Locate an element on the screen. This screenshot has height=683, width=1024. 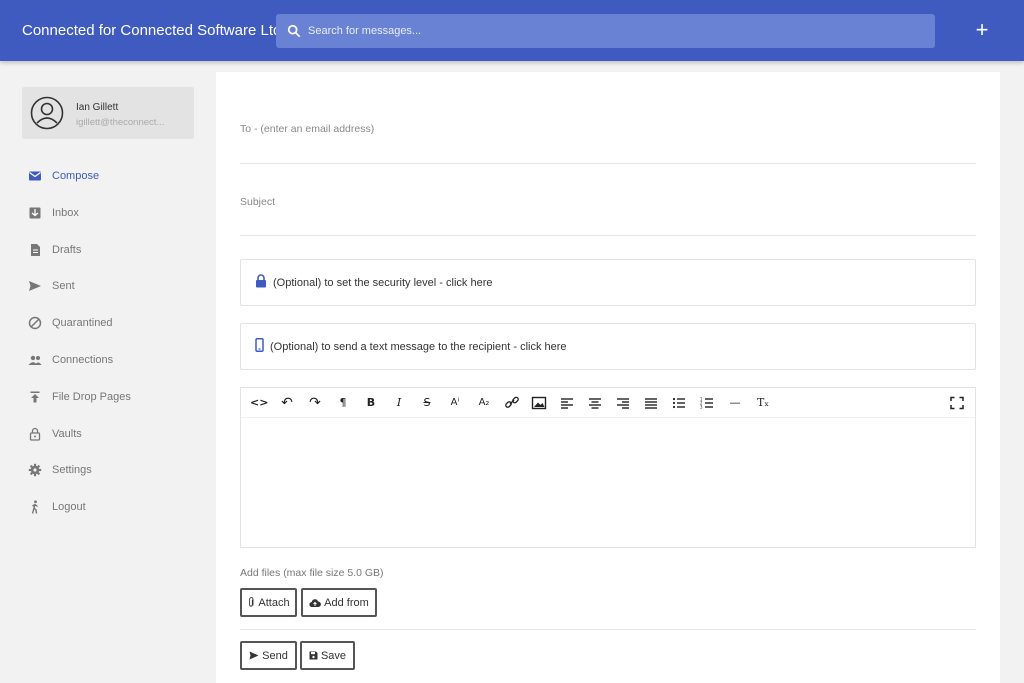
bold-button: B is located at coordinates (371, 403).